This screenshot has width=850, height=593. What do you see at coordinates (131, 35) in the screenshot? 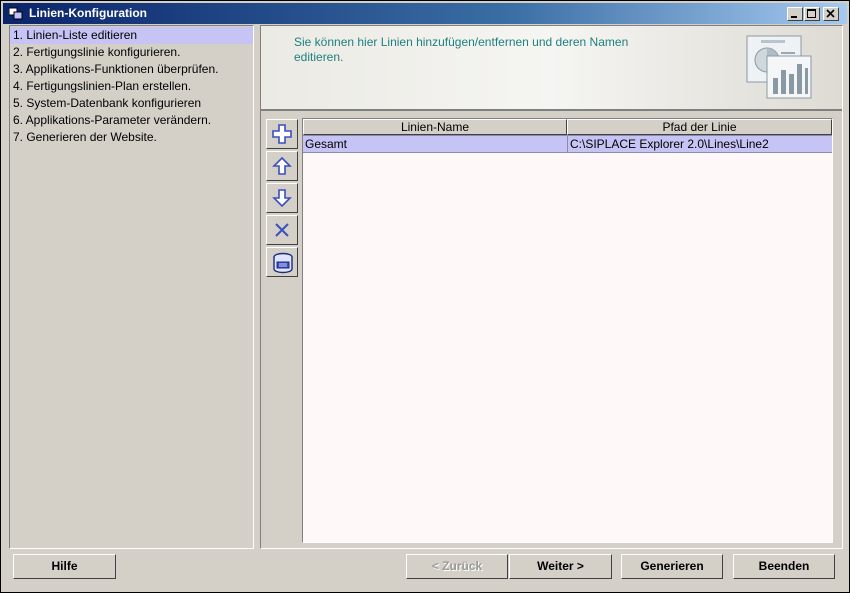
I see `step-item-1: 1. Linien-Liste editieren` at bounding box center [131, 35].